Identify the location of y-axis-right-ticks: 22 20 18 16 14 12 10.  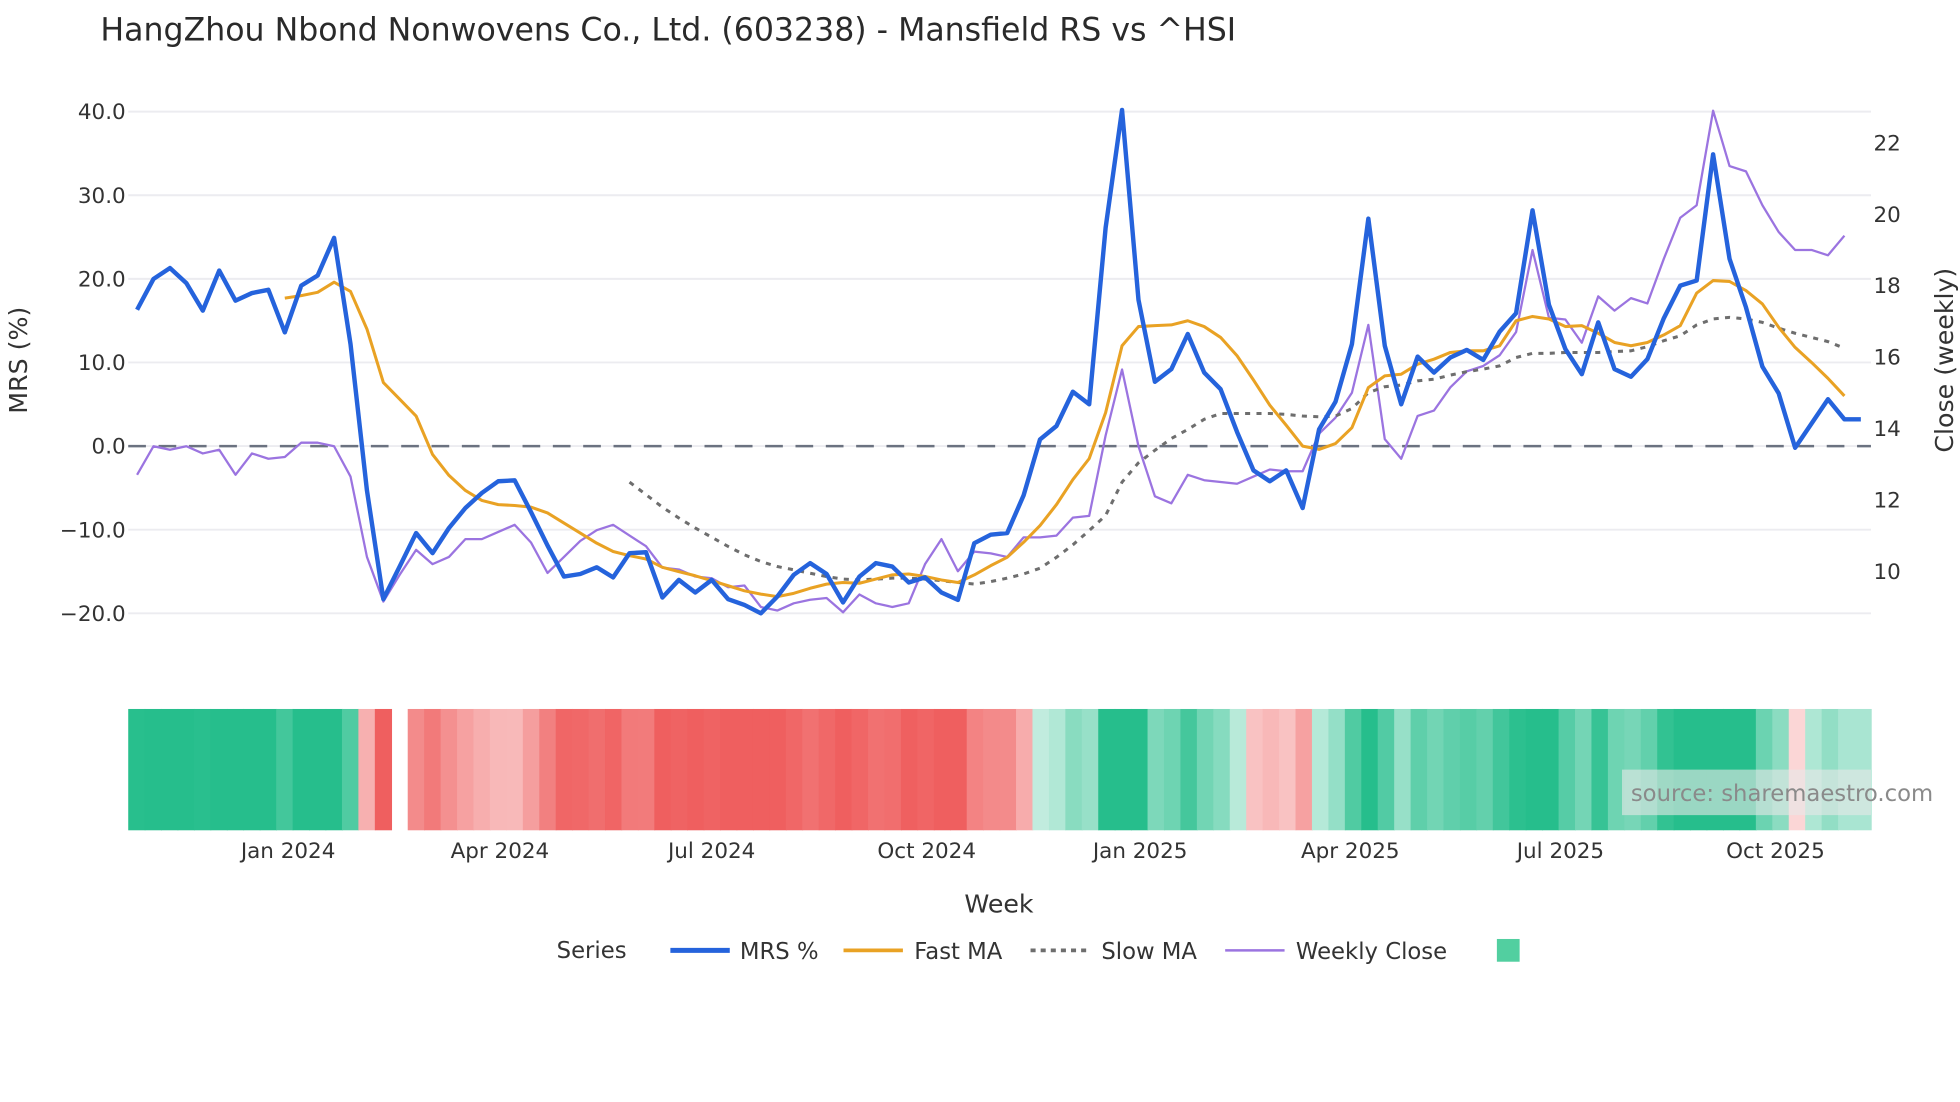
(1886, 357).